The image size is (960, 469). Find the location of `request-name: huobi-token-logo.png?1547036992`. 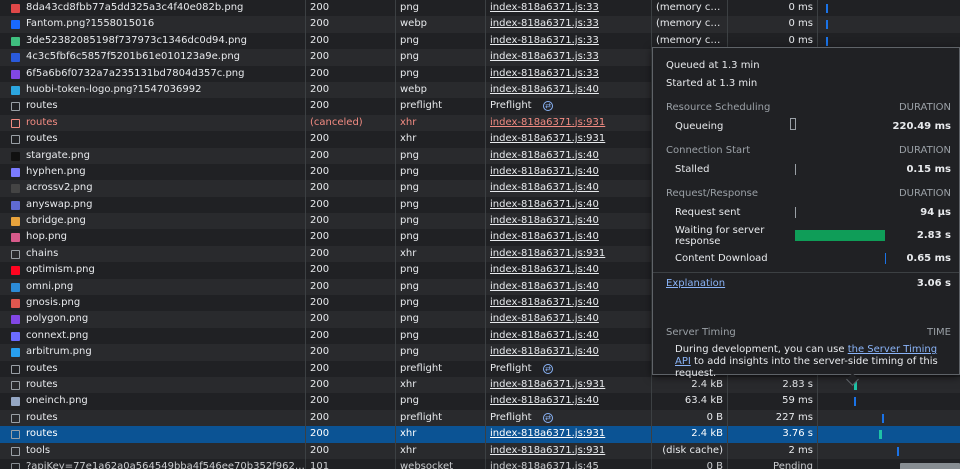

request-name: huobi-token-logo.png?1547036992 is located at coordinates (153, 90).